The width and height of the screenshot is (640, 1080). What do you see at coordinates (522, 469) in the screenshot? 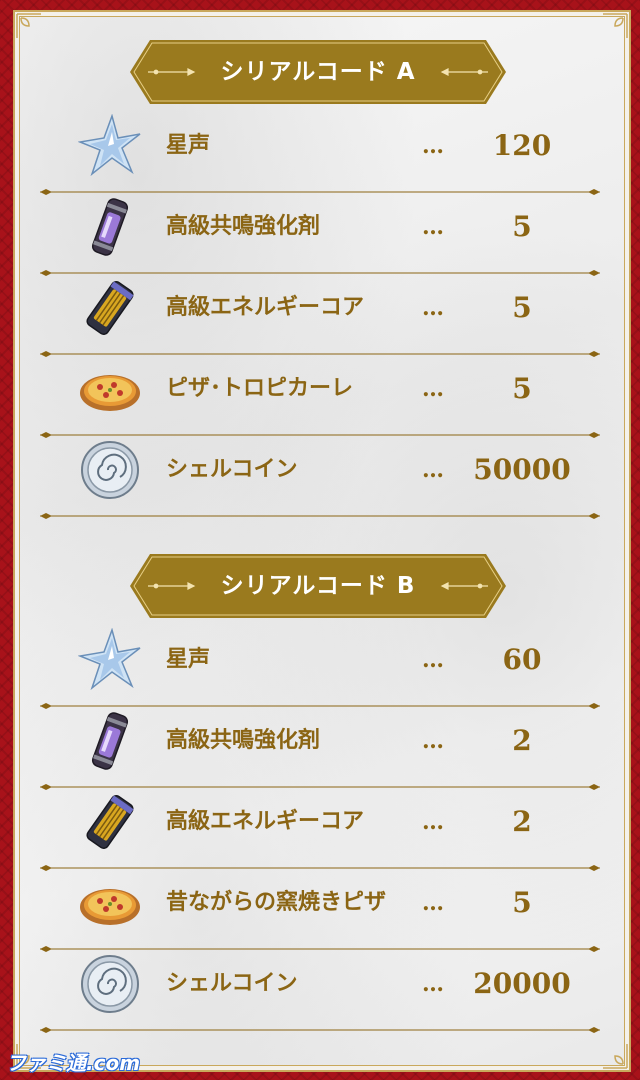
I see `item-quantity: 50000` at bounding box center [522, 469].